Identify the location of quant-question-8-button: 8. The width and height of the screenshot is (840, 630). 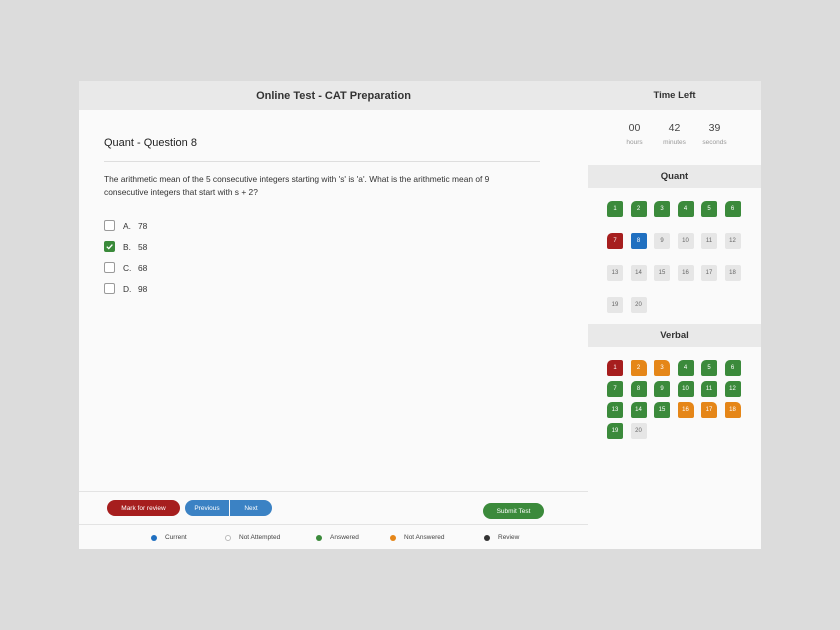
(638, 241).